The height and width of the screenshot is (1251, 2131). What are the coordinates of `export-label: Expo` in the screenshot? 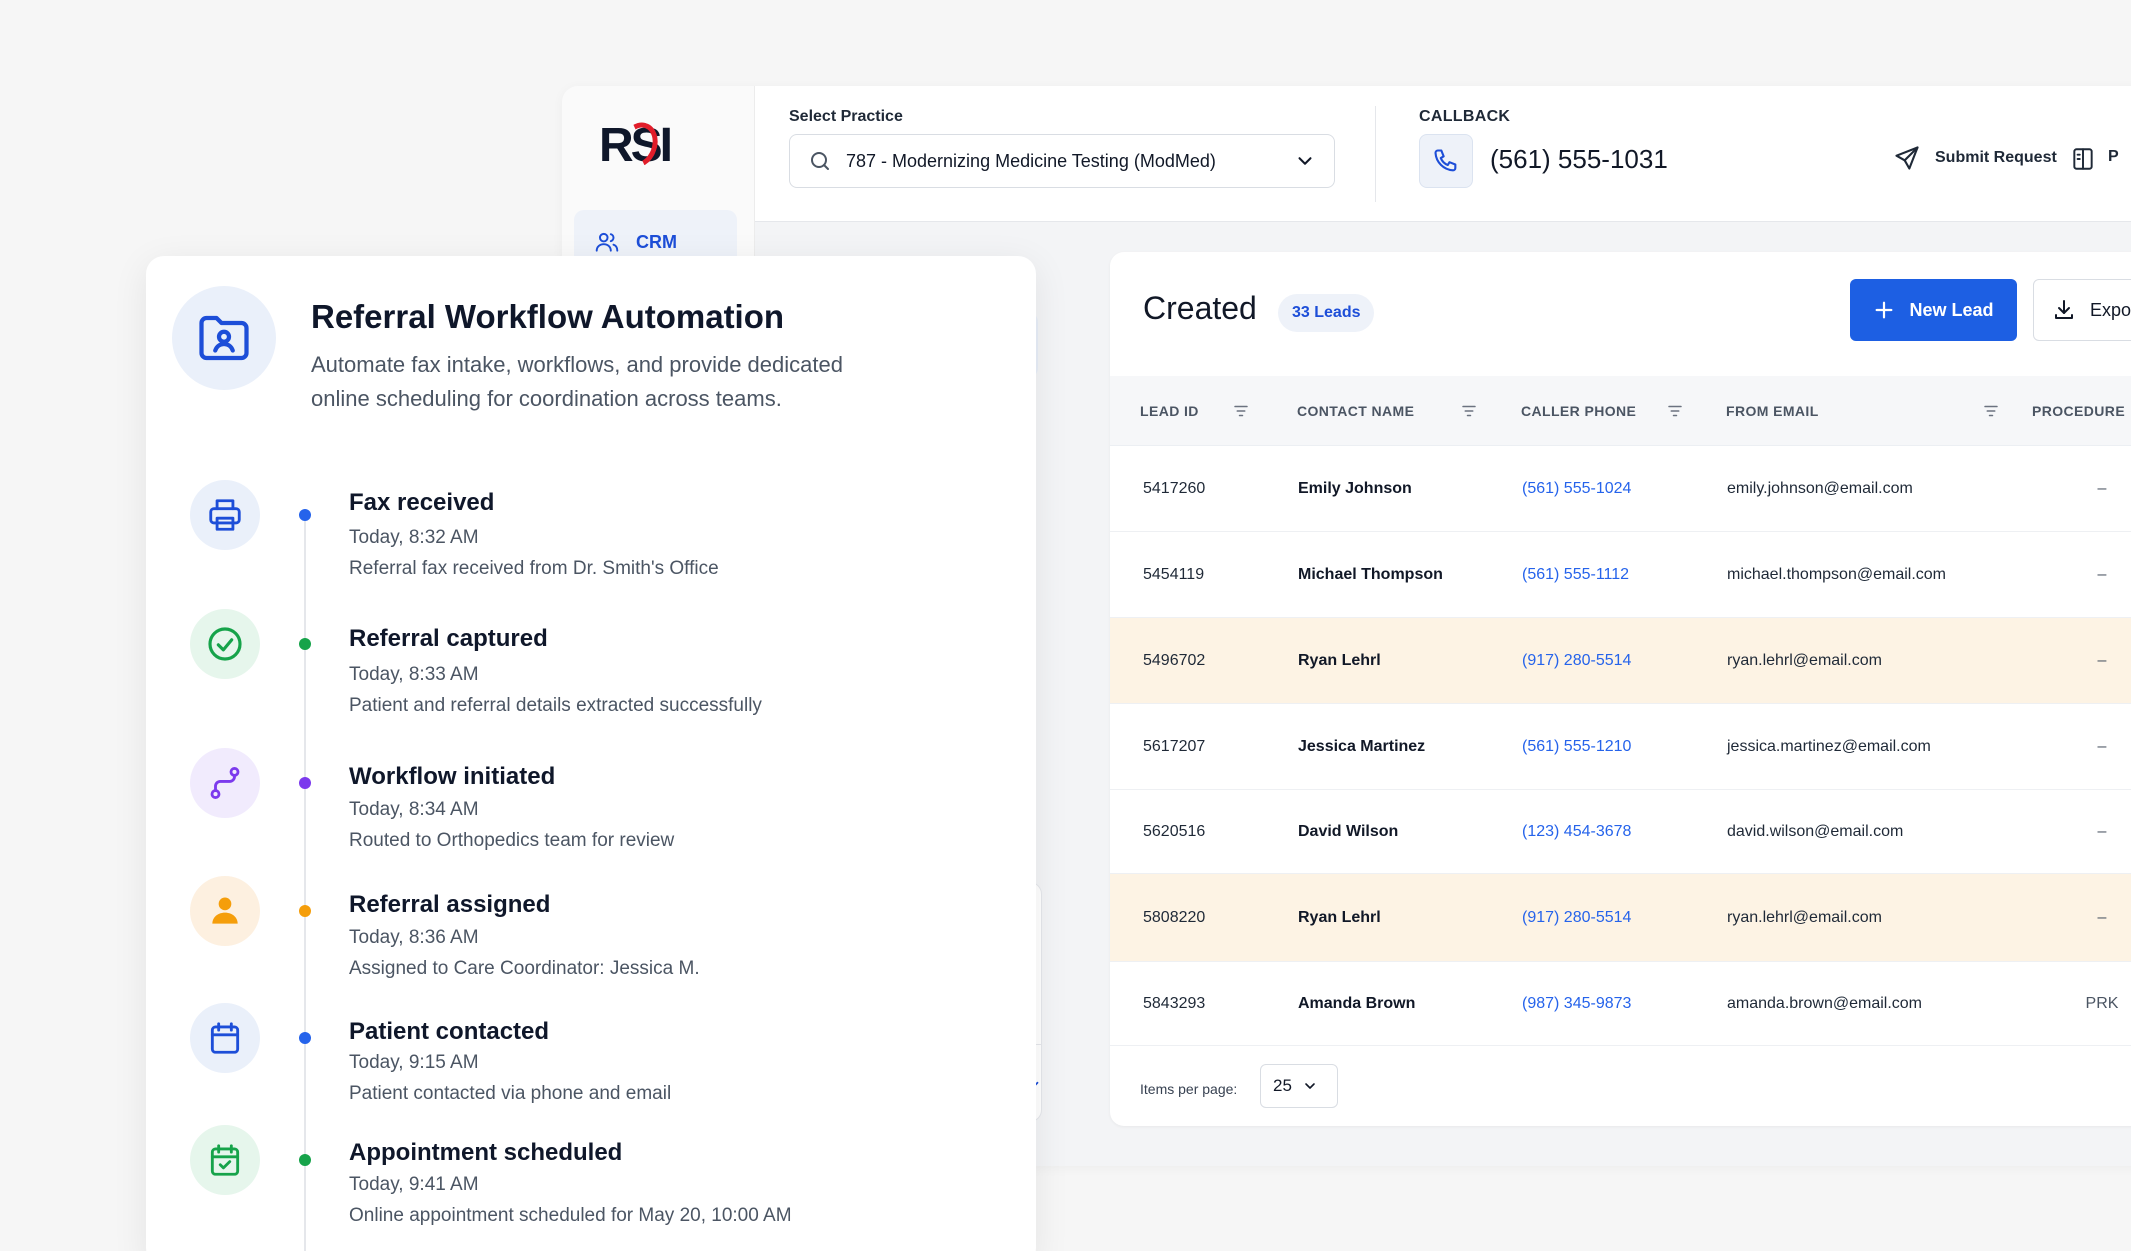 It's located at (2110, 309).